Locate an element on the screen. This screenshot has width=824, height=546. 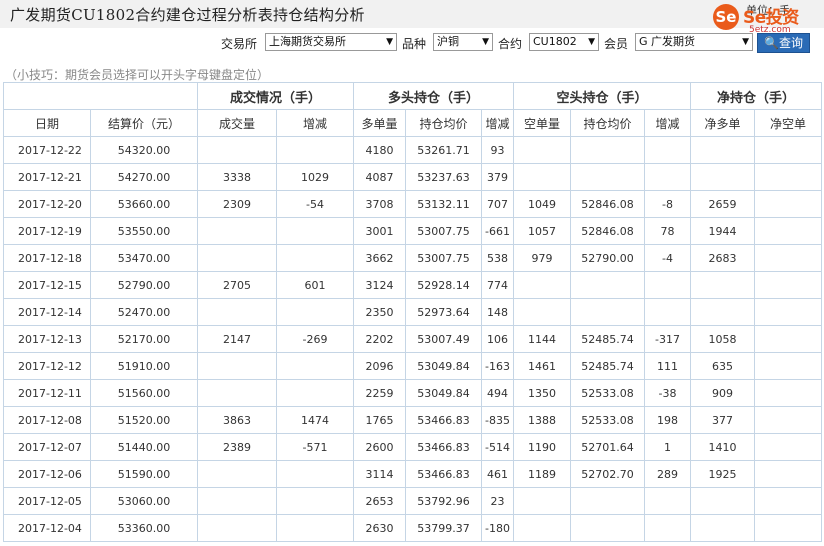
cell-short-chg: -38 is located at coordinates (668, 393).